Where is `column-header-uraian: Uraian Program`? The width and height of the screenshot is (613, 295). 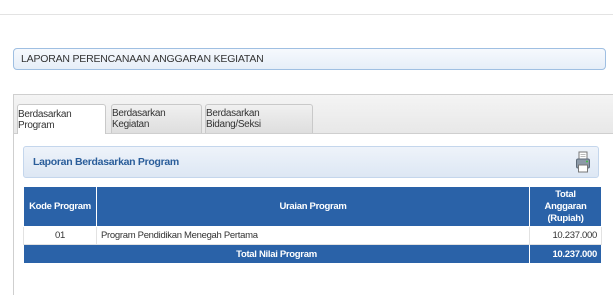
column-header-uraian: Uraian Program is located at coordinates (313, 206).